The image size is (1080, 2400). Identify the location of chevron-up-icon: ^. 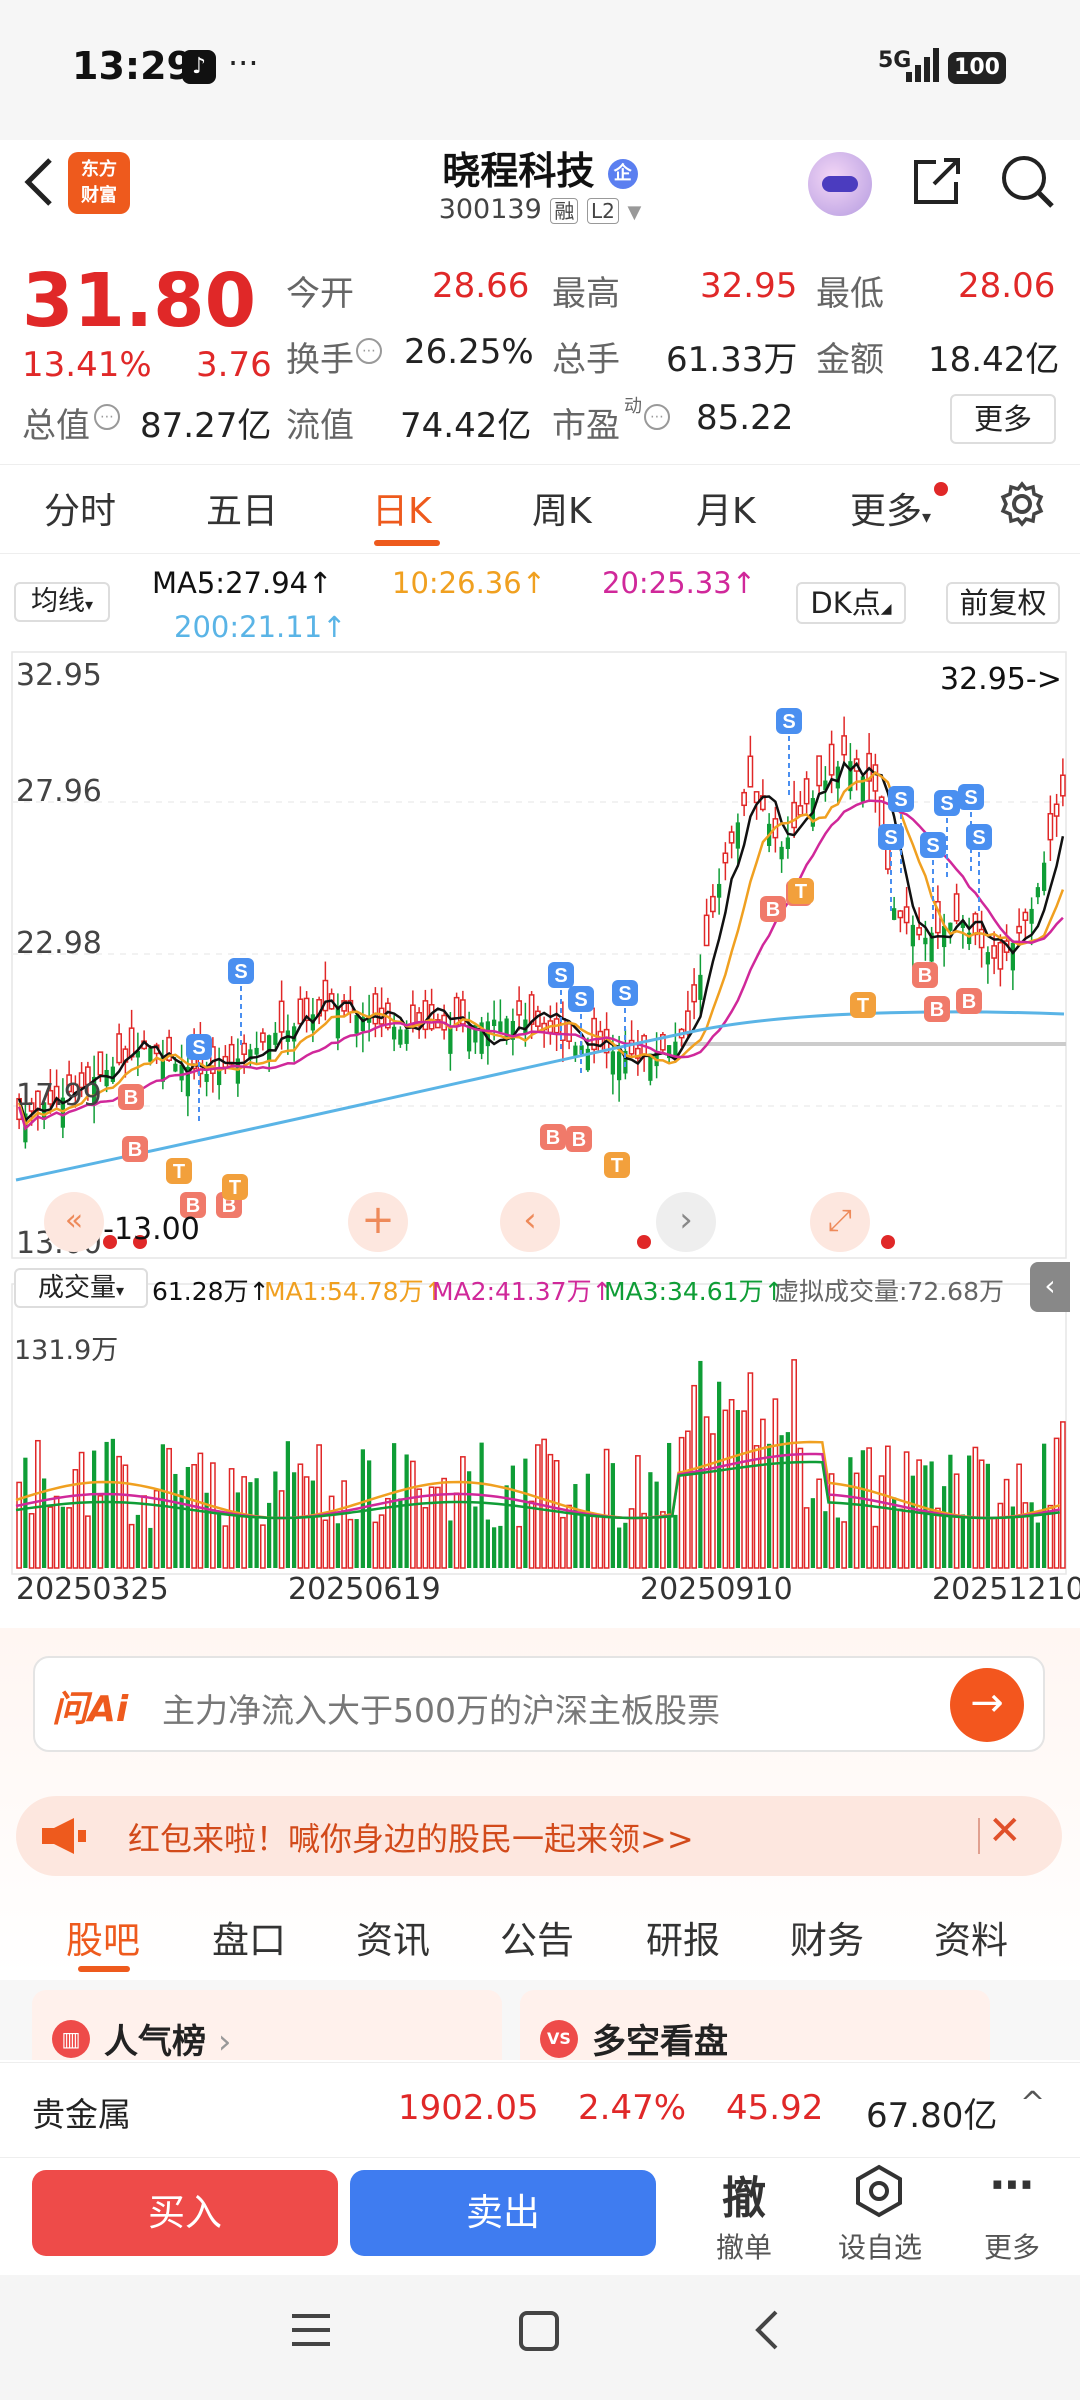
(1032, 2103).